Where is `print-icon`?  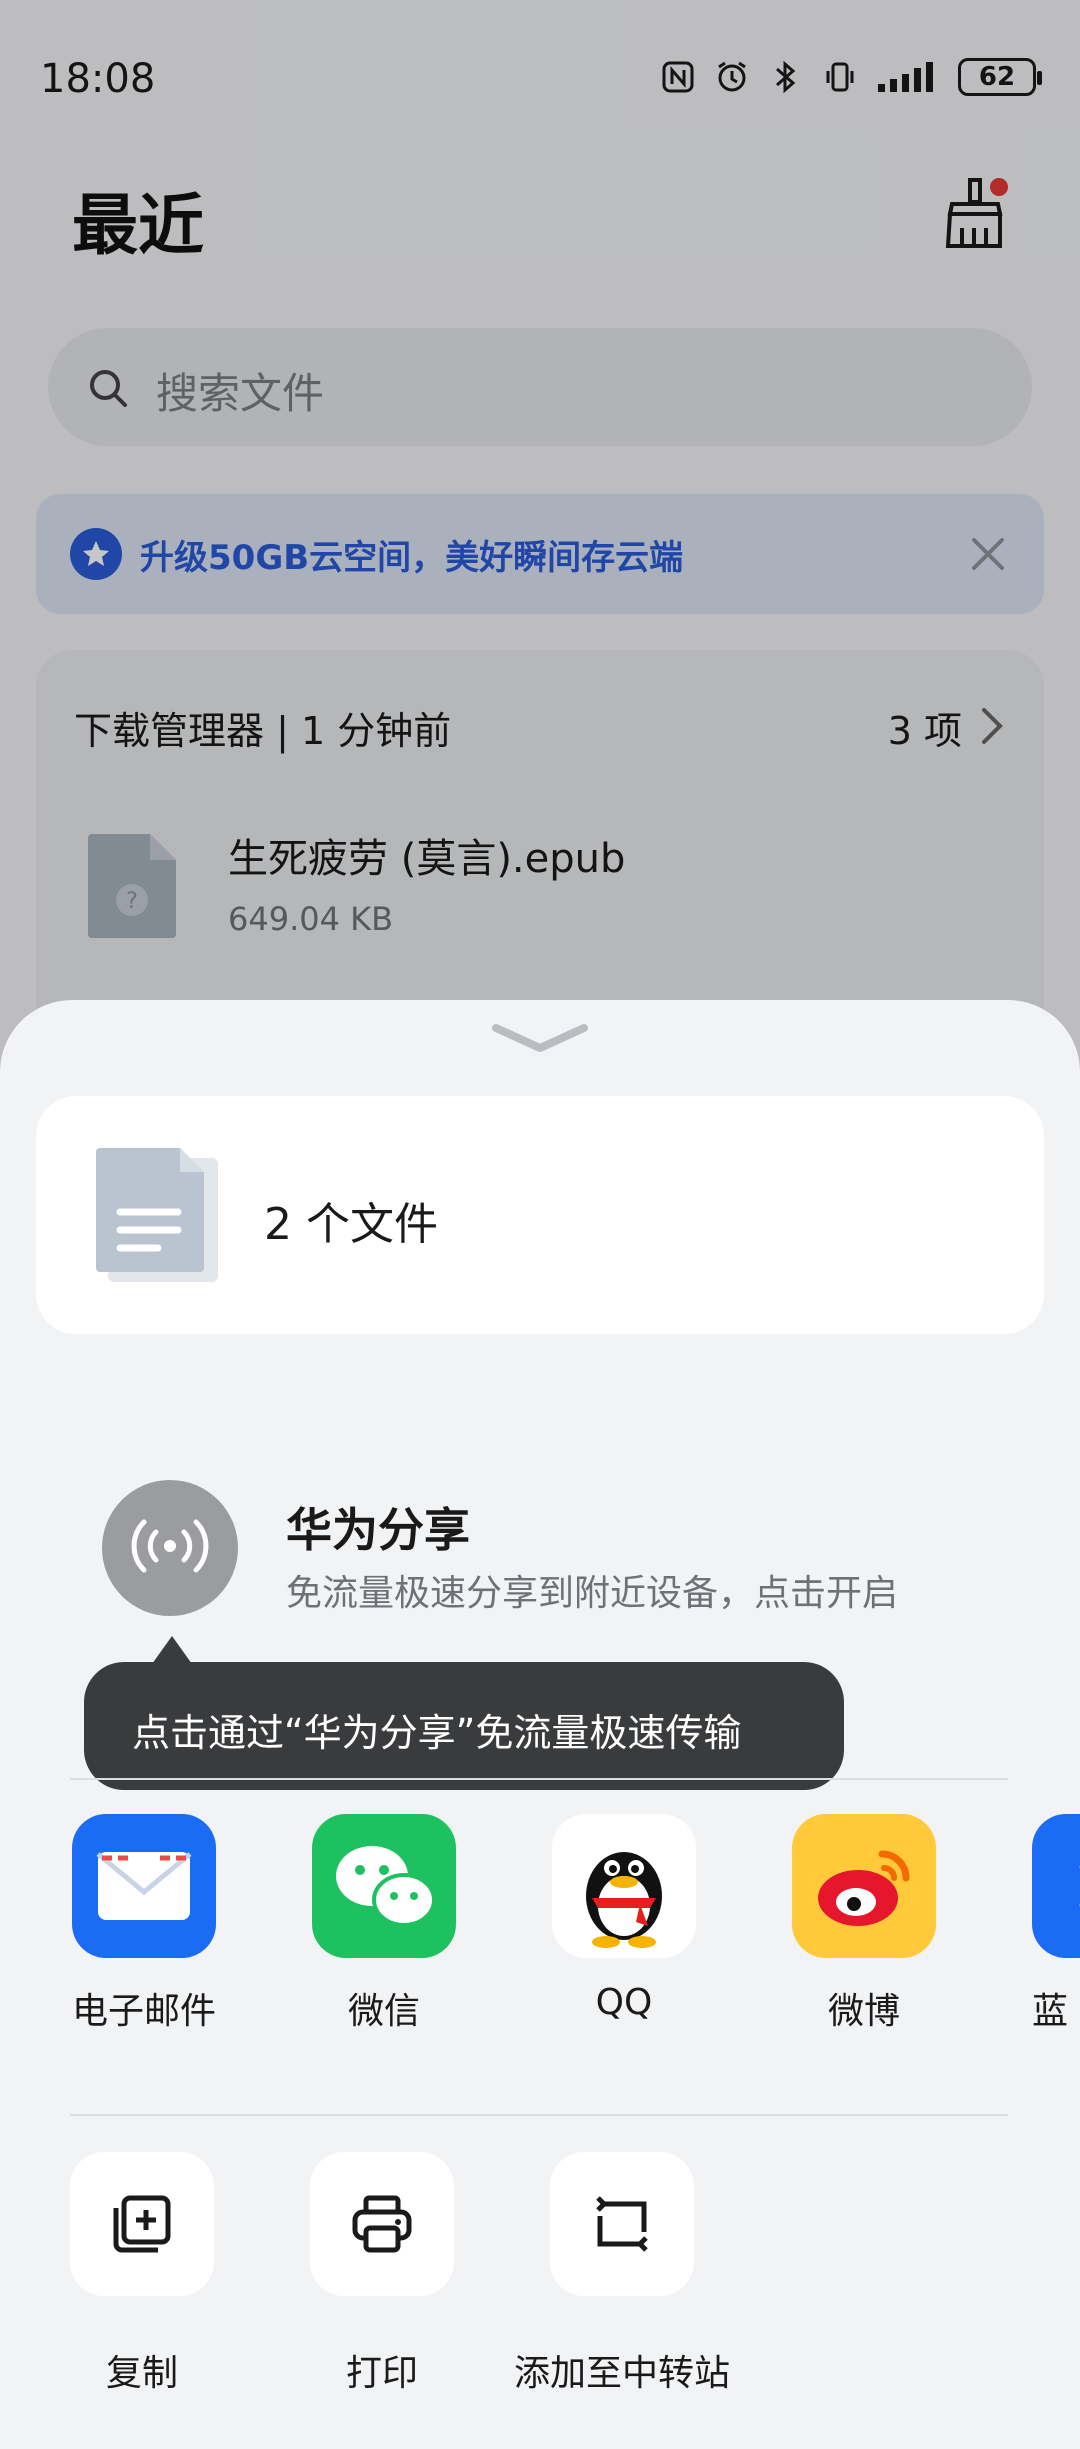 print-icon is located at coordinates (382, 2224).